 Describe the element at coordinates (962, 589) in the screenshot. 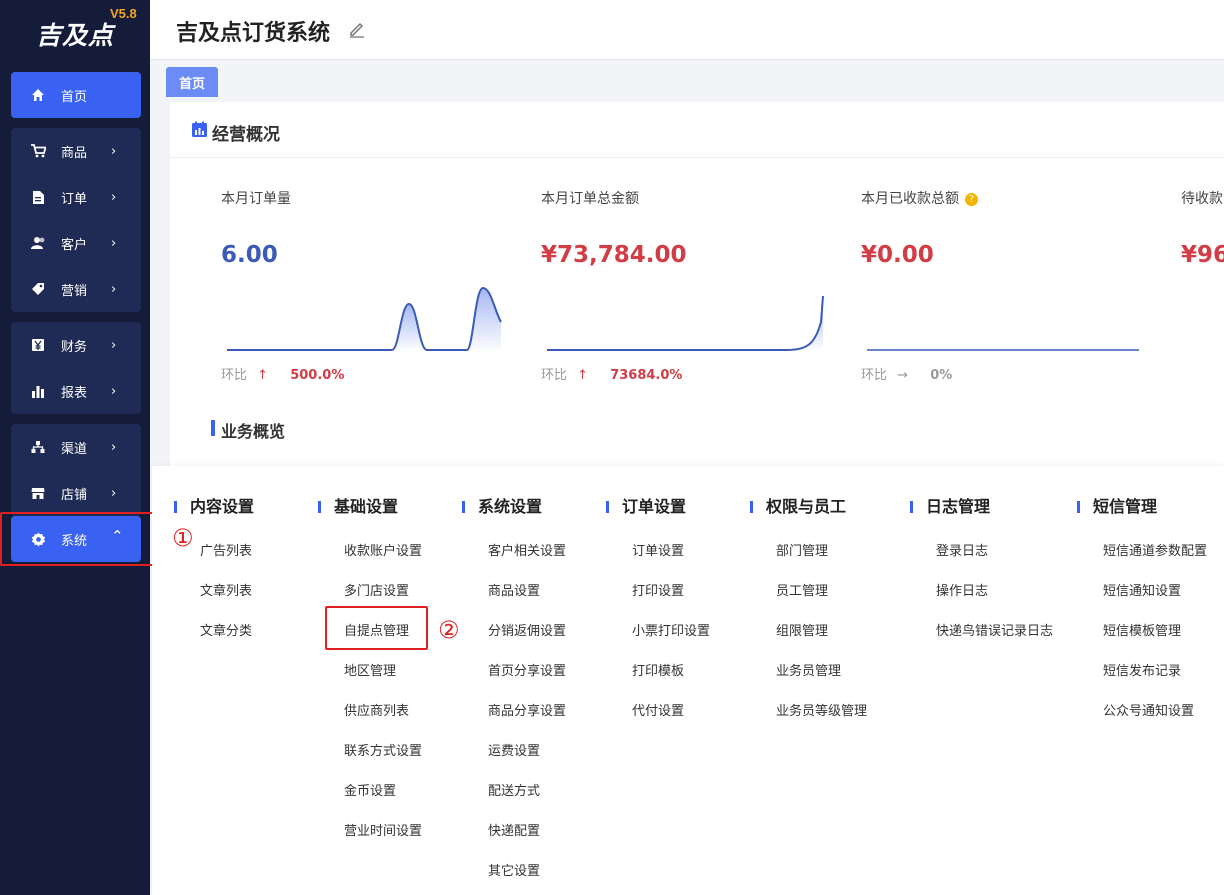

I see `menu-item: 操作日志` at that location.